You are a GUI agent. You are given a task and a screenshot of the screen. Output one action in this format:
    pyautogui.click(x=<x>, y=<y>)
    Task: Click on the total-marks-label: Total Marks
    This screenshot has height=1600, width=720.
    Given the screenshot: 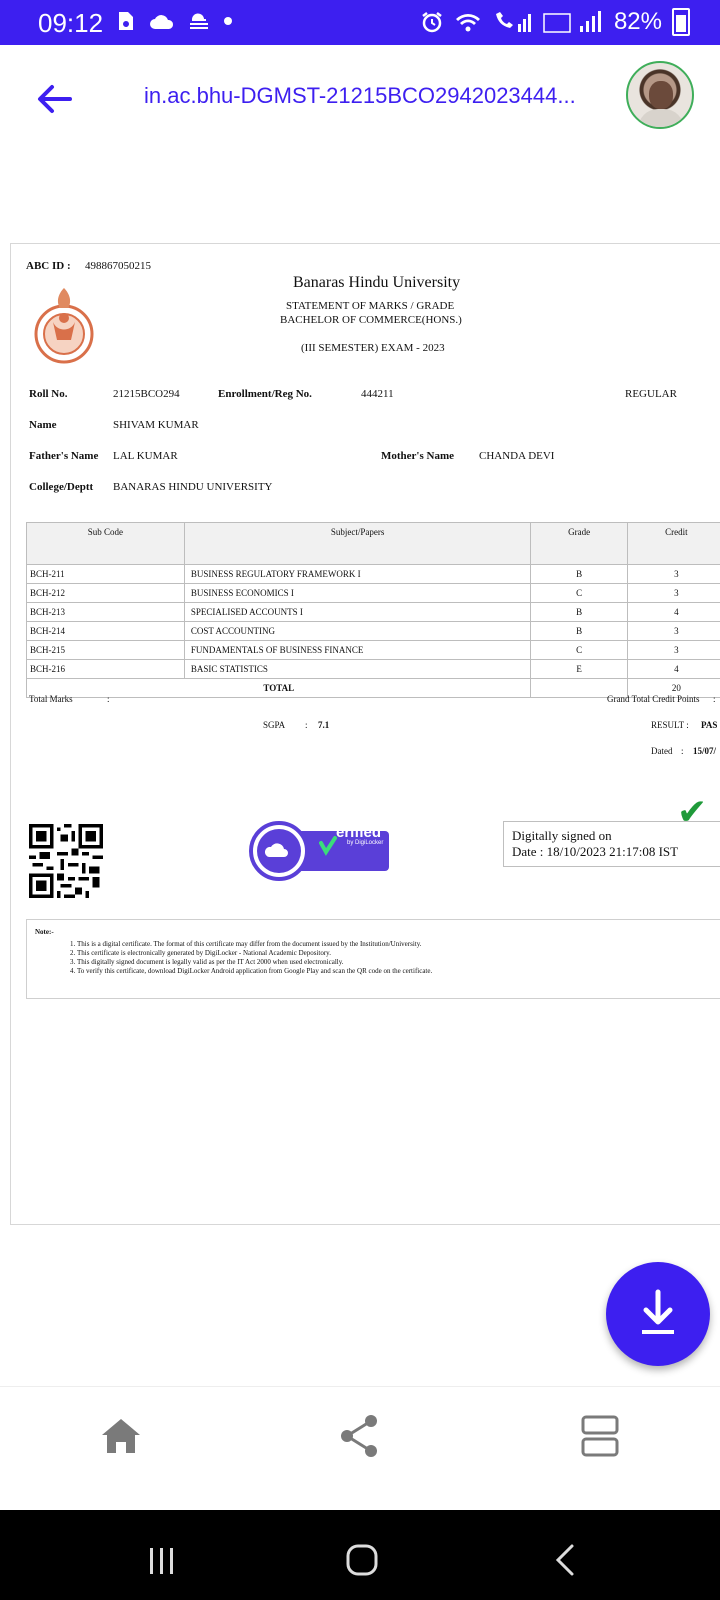 What is the action you would take?
    pyautogui.click(x=51, y=699)
    